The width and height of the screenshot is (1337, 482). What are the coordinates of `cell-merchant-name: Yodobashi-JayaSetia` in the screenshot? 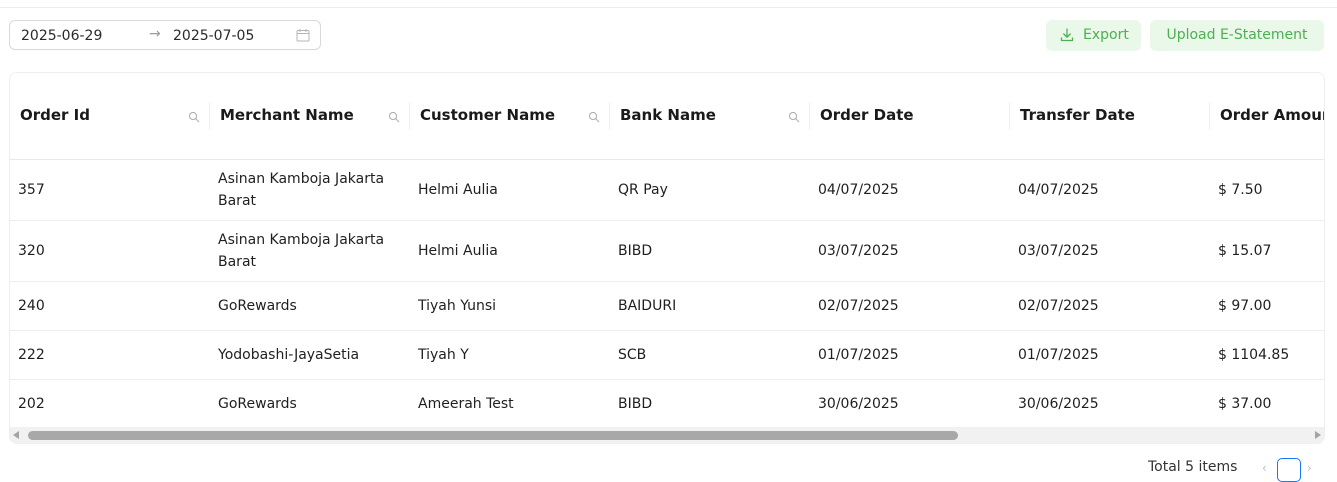 It's located at (289, 355).